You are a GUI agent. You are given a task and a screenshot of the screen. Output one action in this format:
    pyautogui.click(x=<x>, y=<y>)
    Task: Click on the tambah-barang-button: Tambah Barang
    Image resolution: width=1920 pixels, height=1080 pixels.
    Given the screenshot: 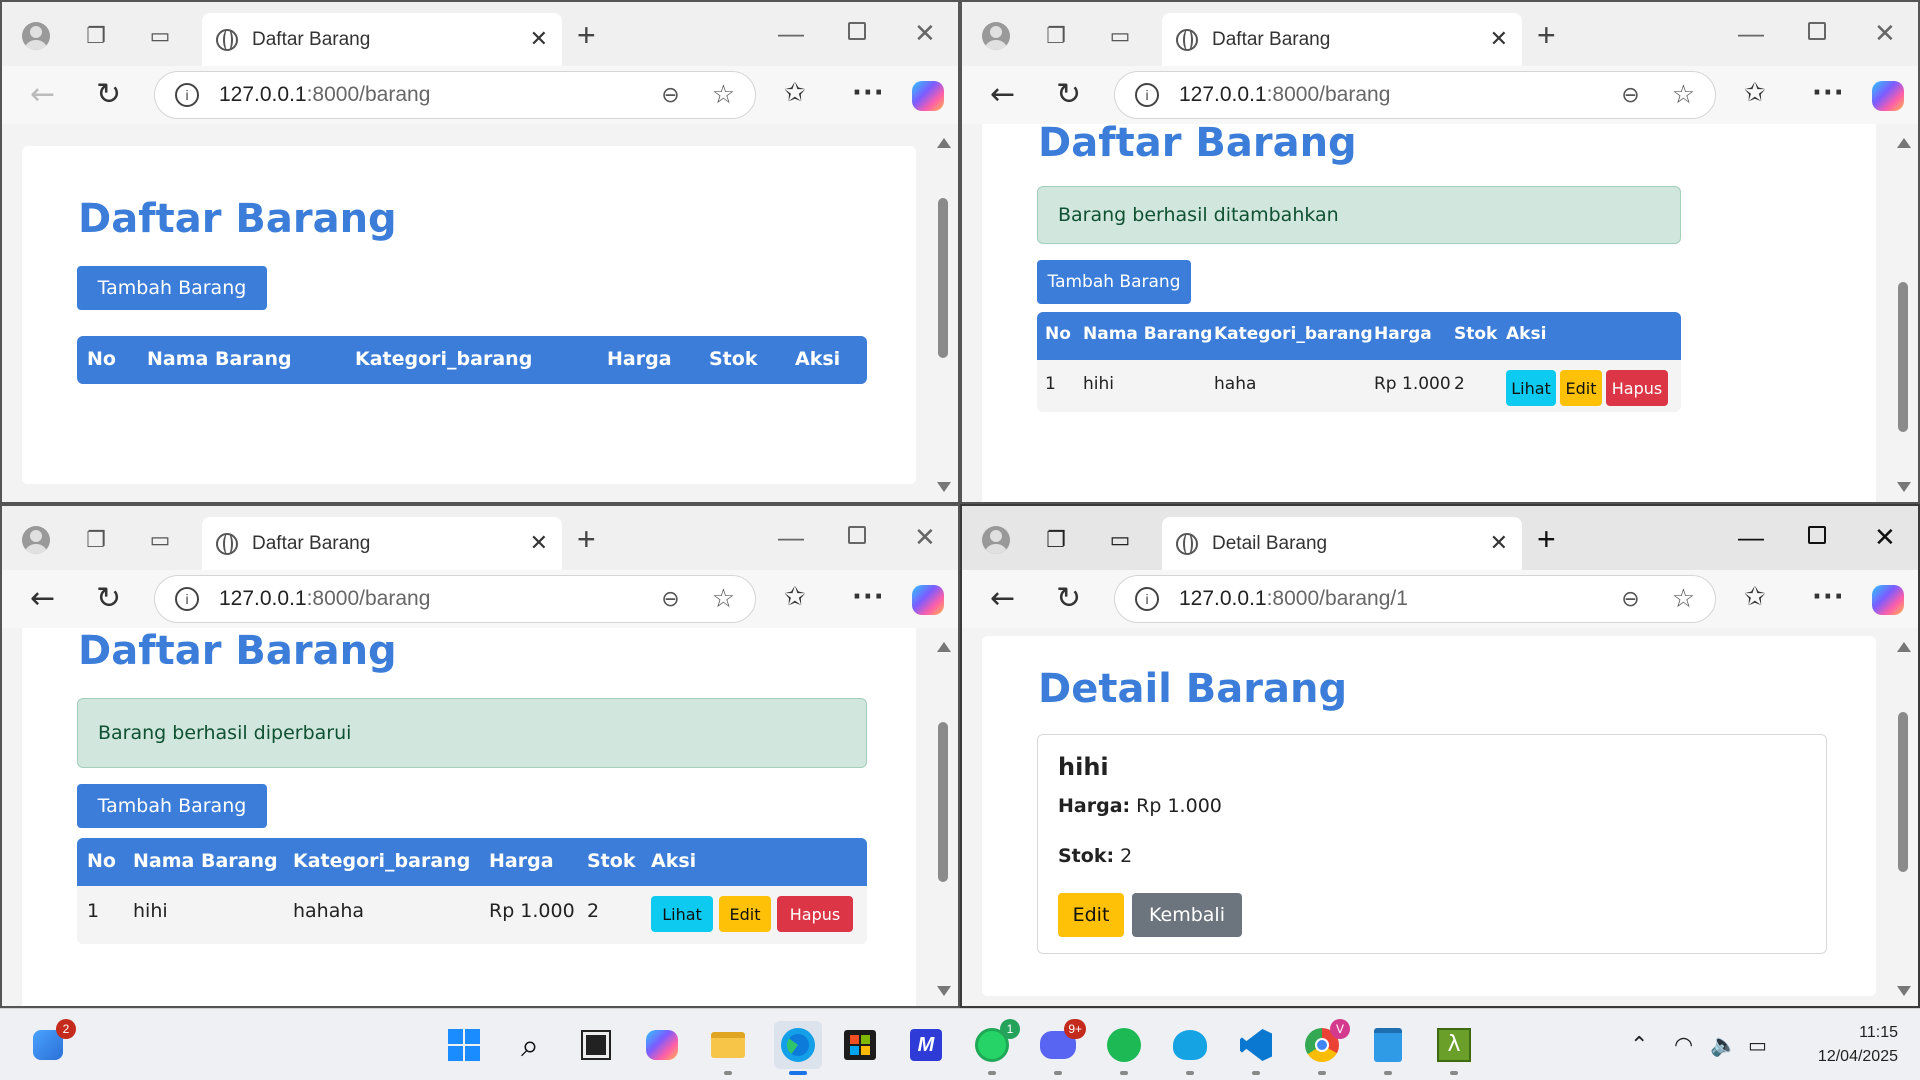 What is the action you would take?
    pyautogui.click(x=172, y=806)
    